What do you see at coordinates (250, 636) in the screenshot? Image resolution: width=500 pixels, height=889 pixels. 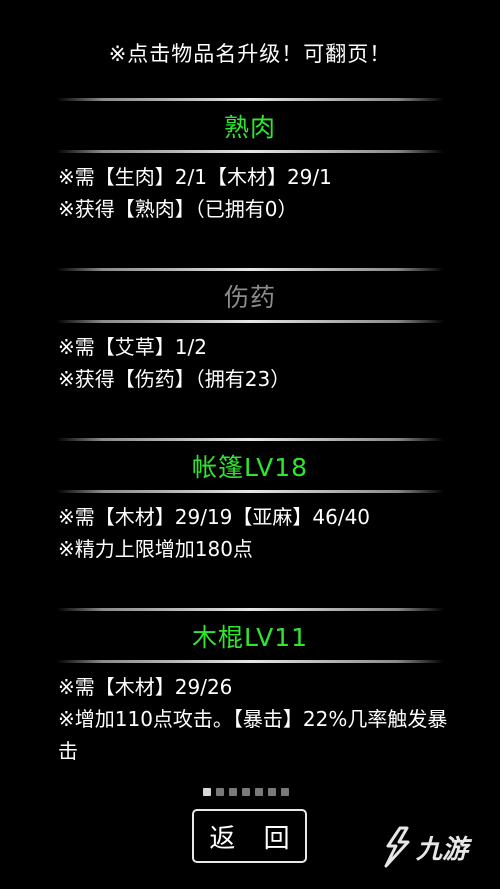 I see `item-title-stick: 木棍LV11` at bounding box center [250, 636].